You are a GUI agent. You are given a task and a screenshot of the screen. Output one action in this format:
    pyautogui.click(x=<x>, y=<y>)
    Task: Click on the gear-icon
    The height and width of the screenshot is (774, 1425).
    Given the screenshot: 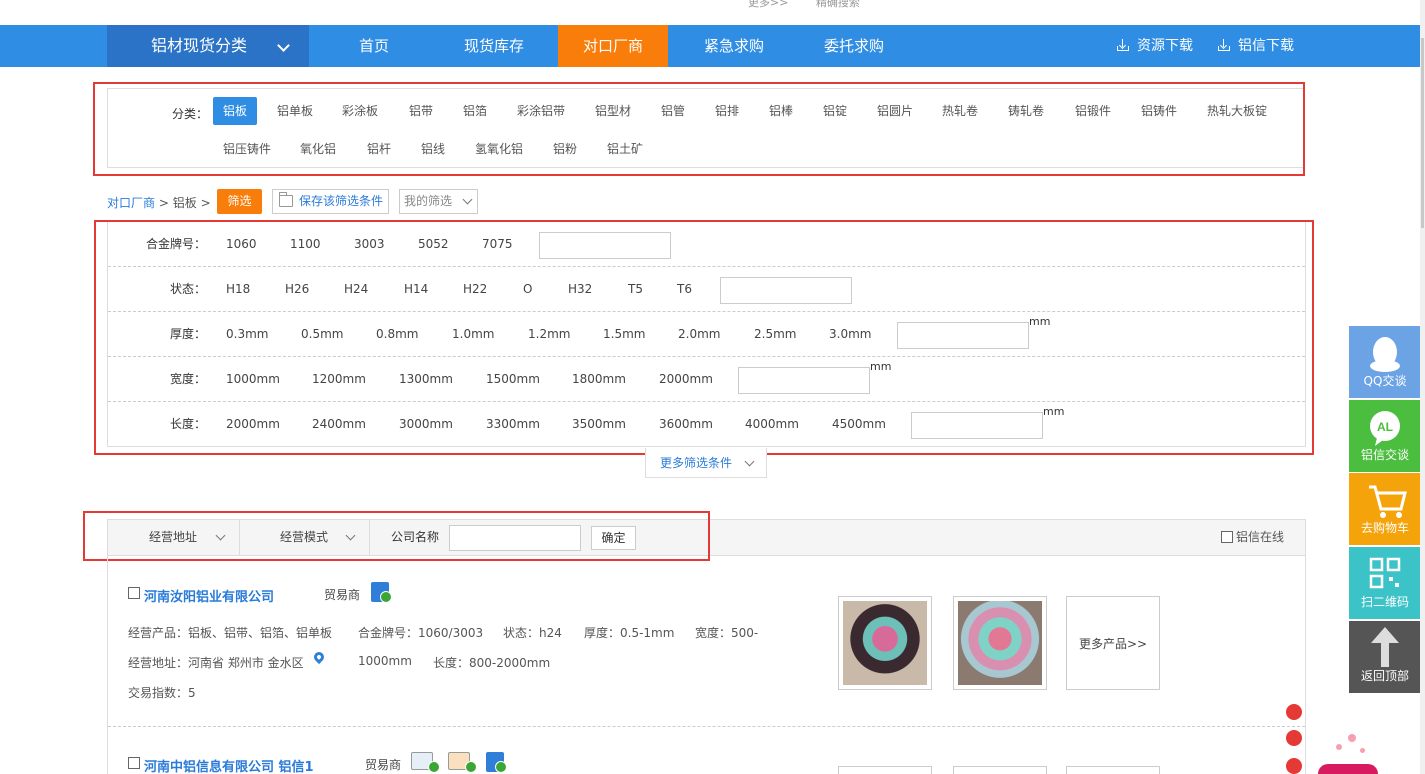 What is the action you would take?
    pyautogui.click(x=1294, y=766)
    